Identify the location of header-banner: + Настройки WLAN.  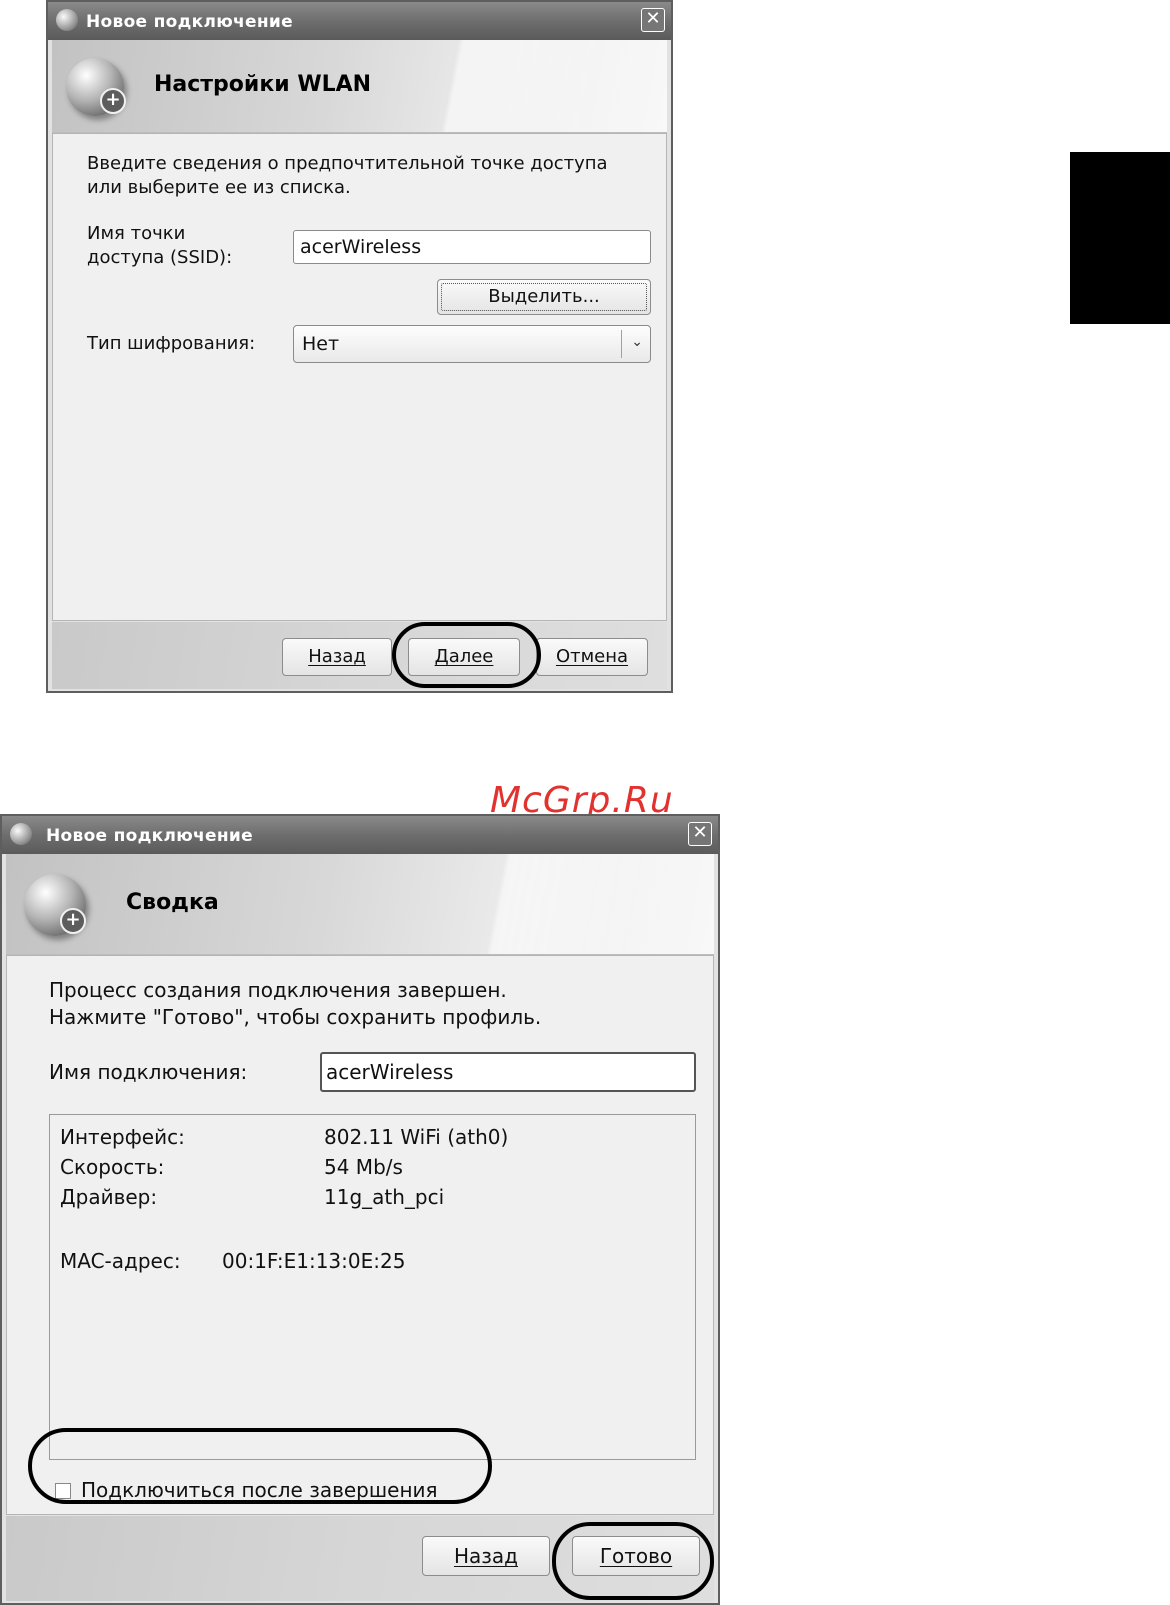
(359, 86).